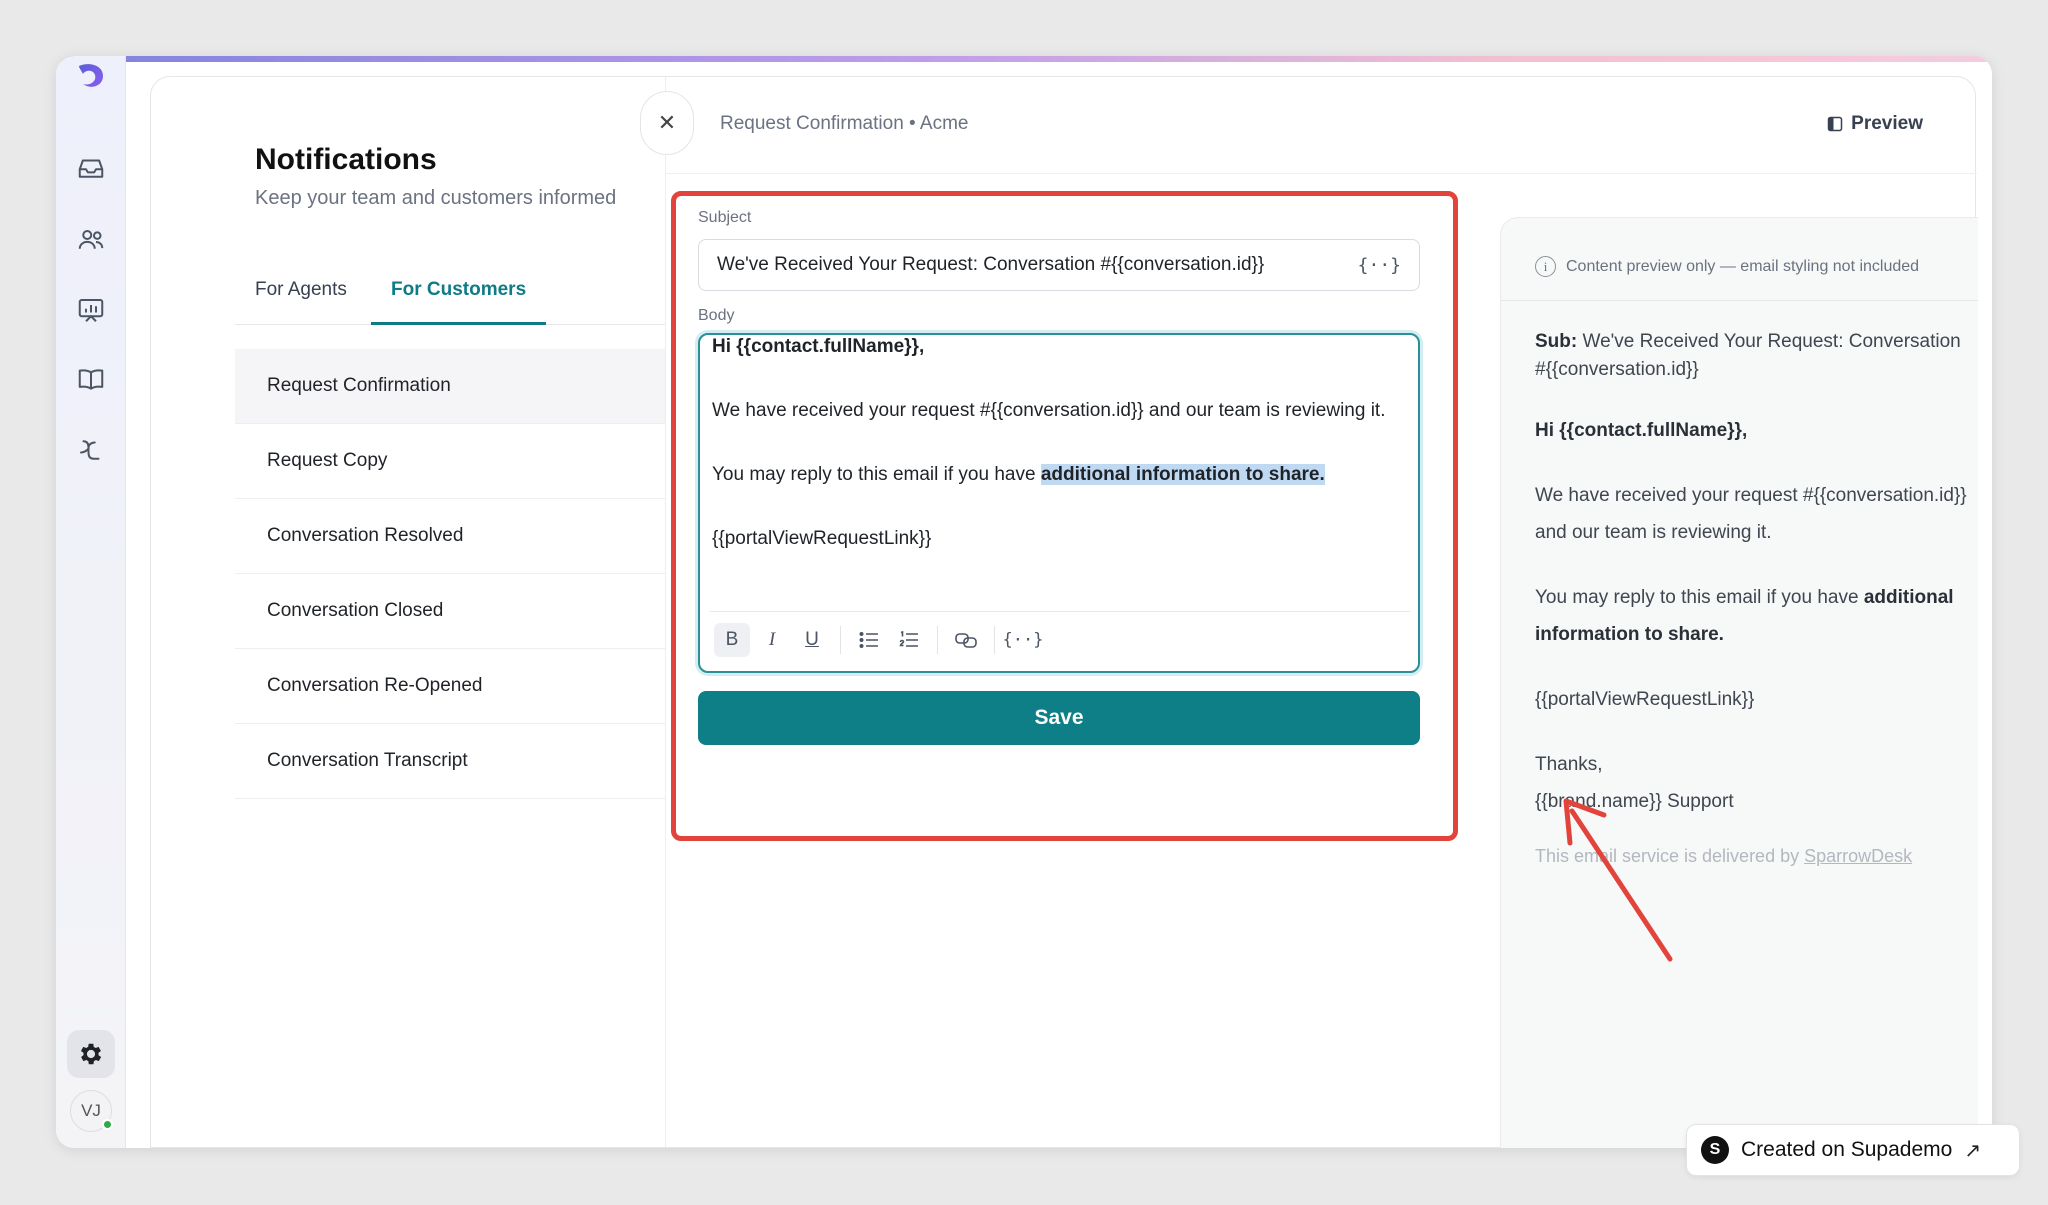 The height and width of the screenshot is (1205, 2048). I want to click on knowledge-base-icon, so click(91, 380).